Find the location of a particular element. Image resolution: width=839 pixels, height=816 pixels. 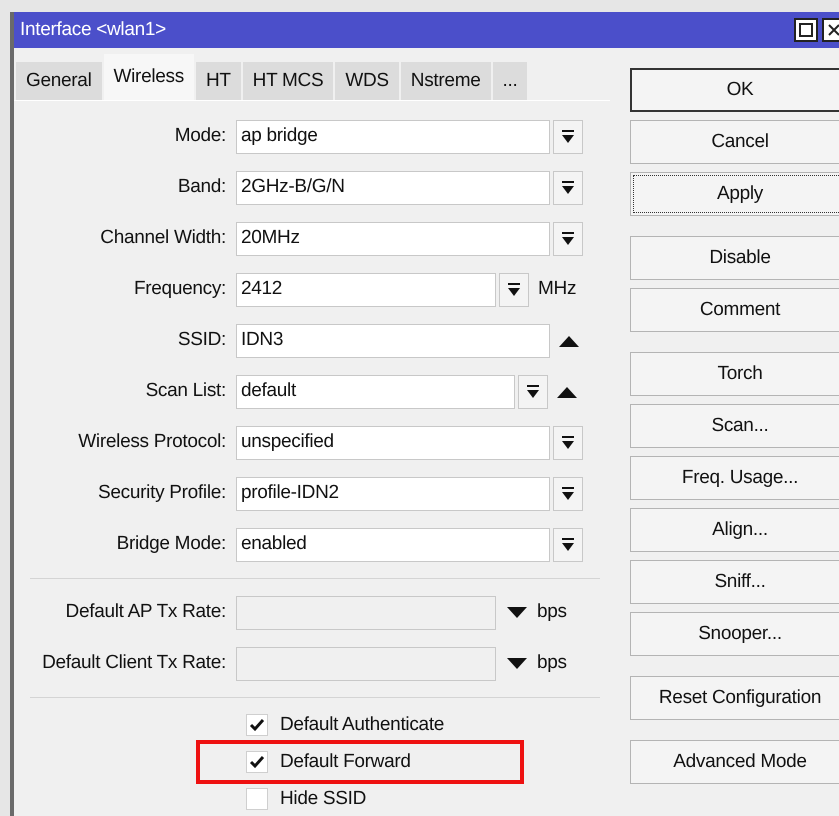

input-field: default is located at coordinates (375, 391).